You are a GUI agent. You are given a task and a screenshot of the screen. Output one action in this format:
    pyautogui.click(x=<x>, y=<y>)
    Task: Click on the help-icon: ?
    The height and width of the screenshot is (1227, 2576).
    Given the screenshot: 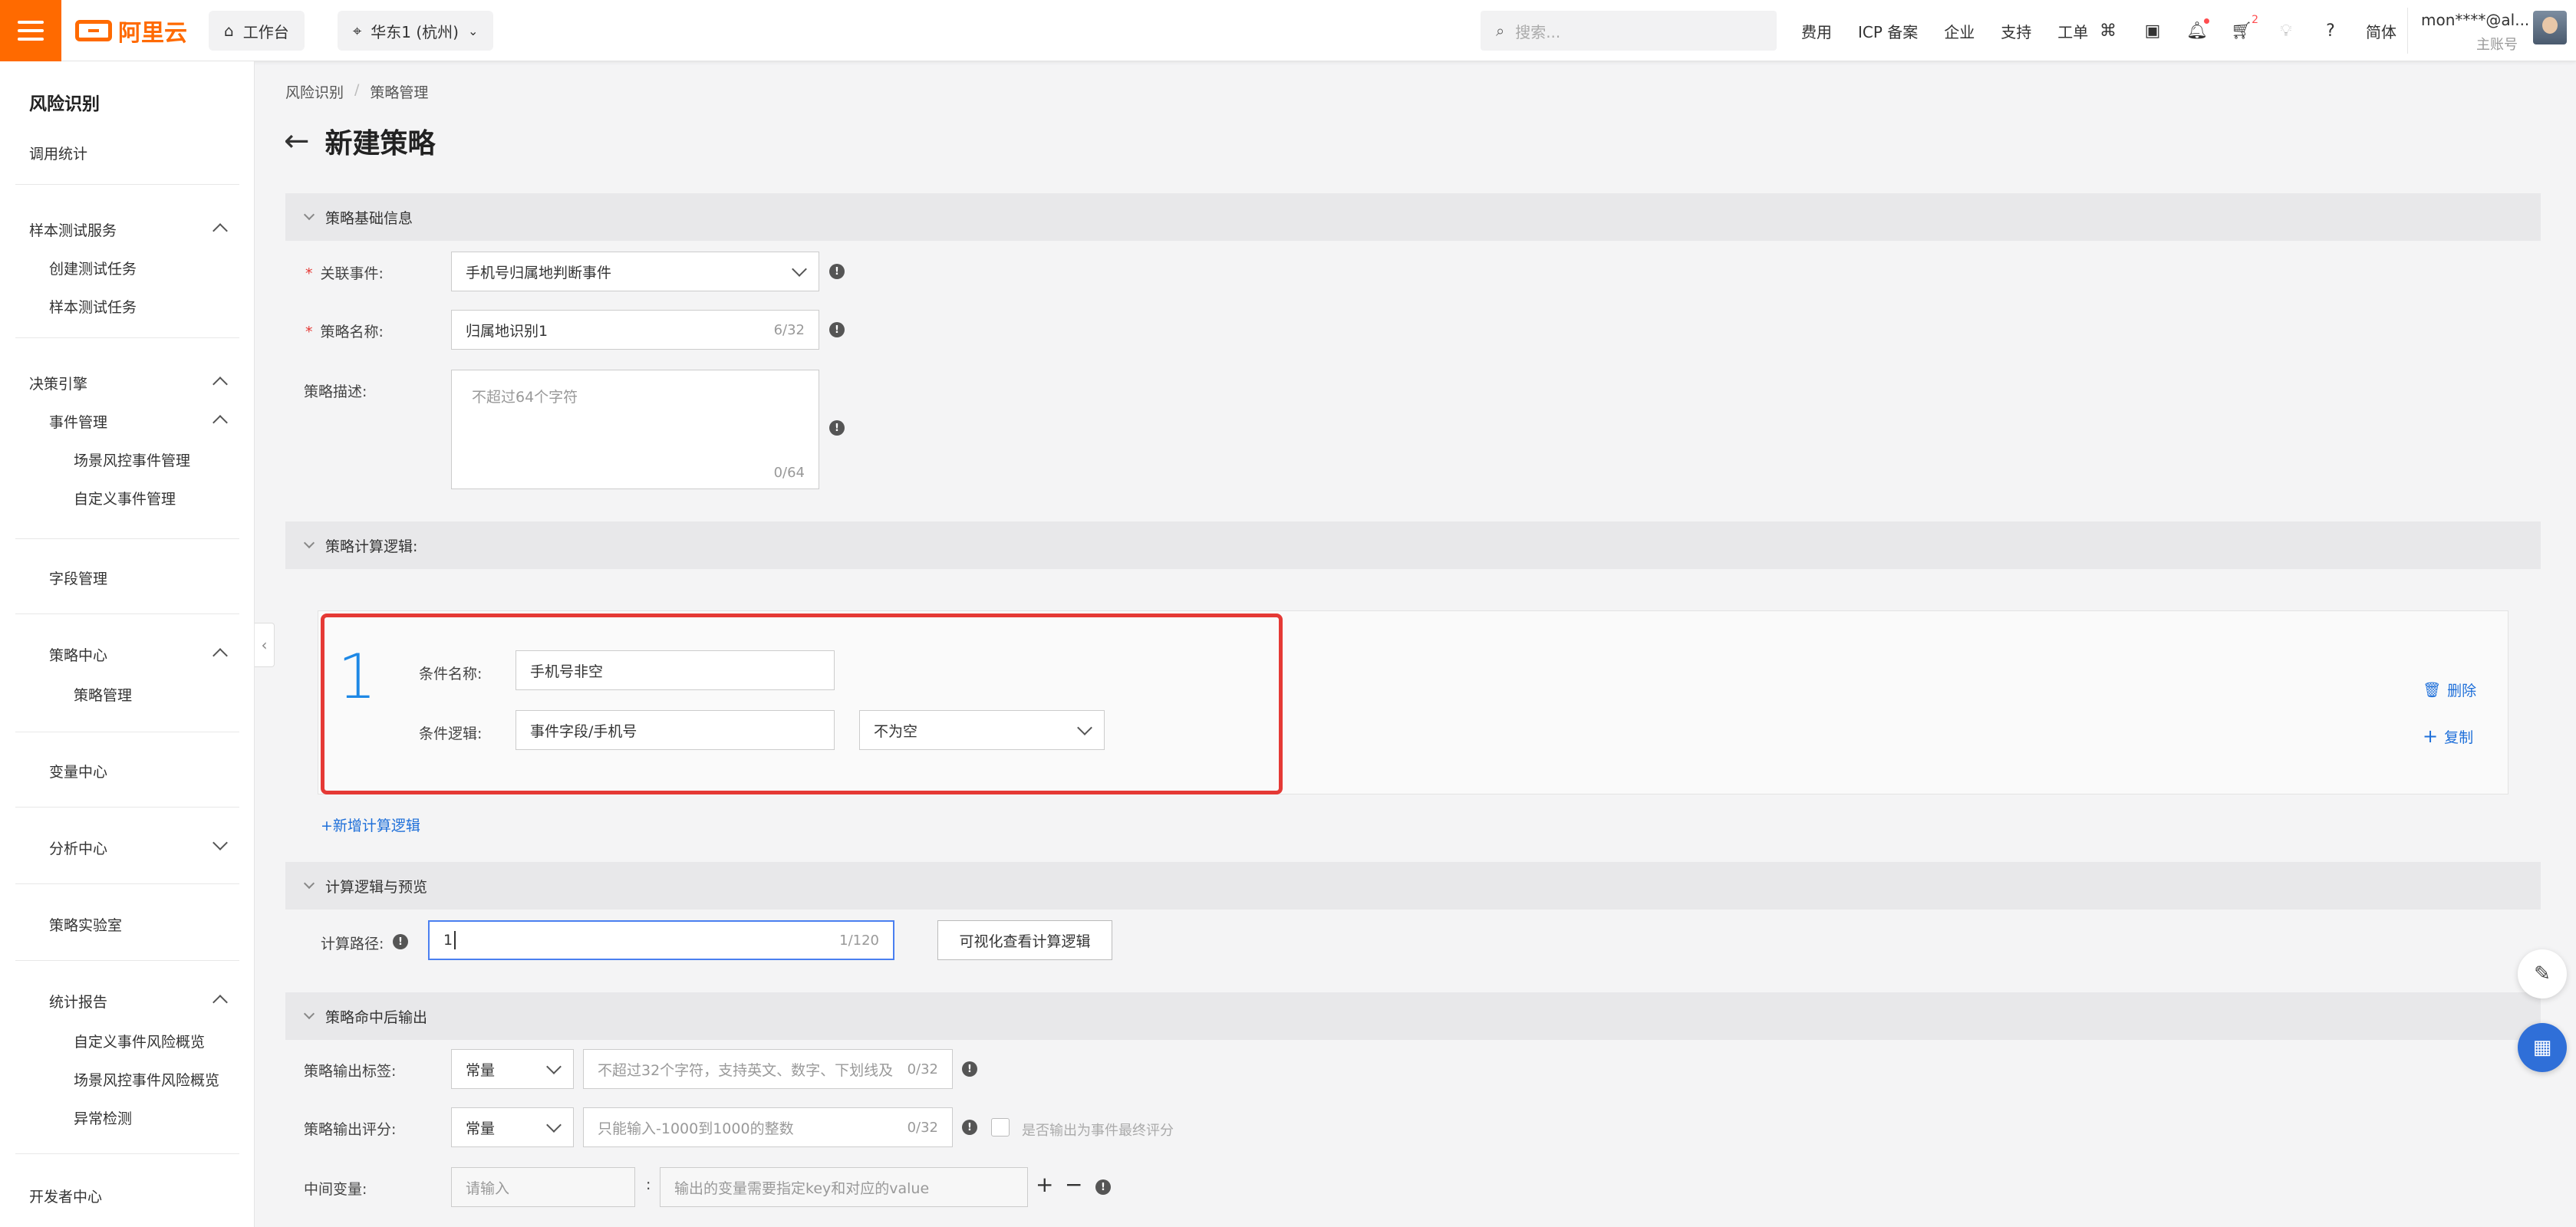 What is the action you would take?
    pyautogui.click(x=2330, y=31)
    